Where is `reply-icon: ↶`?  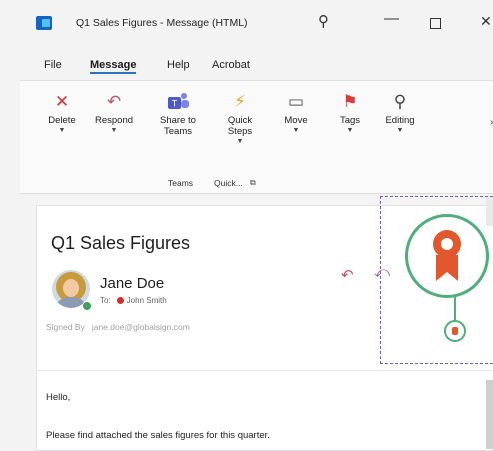 reply-icon: ↶ is located at coordinates (347, 275).